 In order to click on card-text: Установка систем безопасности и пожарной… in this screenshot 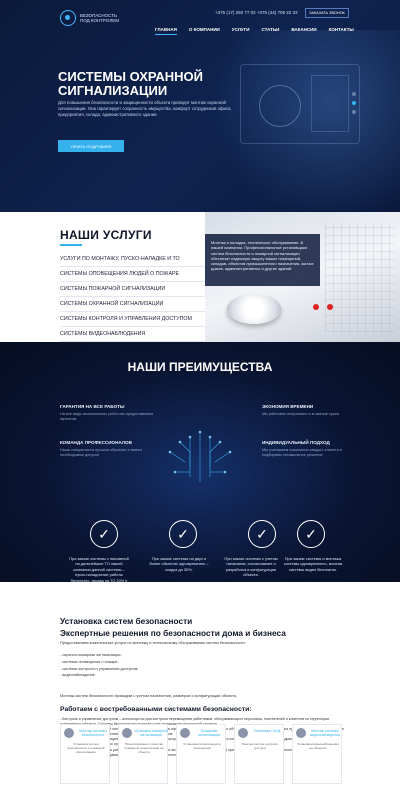, I will do `click(86, 748)`.